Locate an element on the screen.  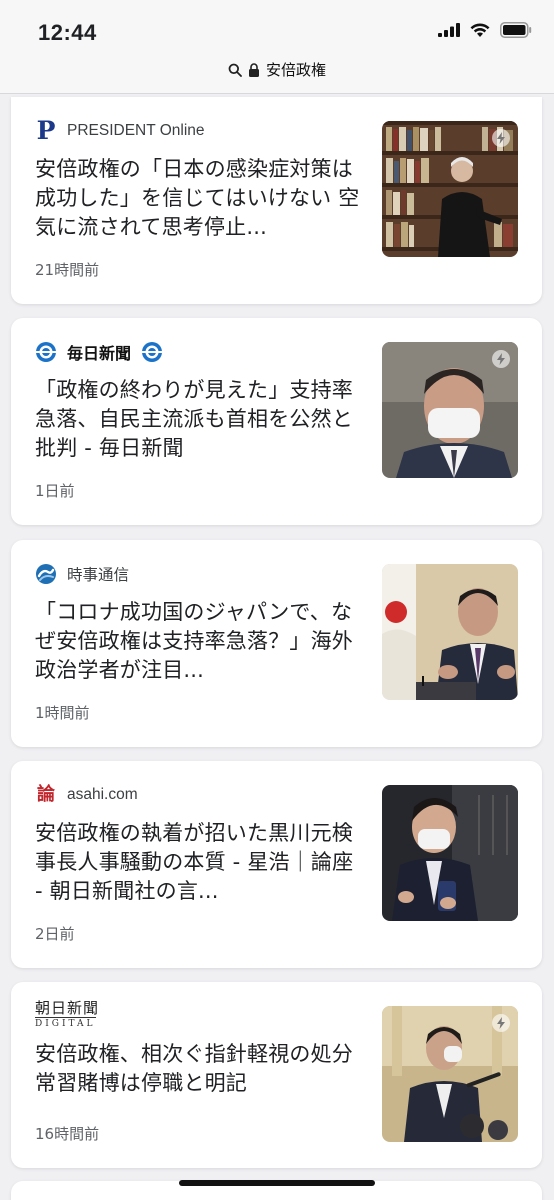
news-source: 毎日新聞 is located at coordinates (99, 352).